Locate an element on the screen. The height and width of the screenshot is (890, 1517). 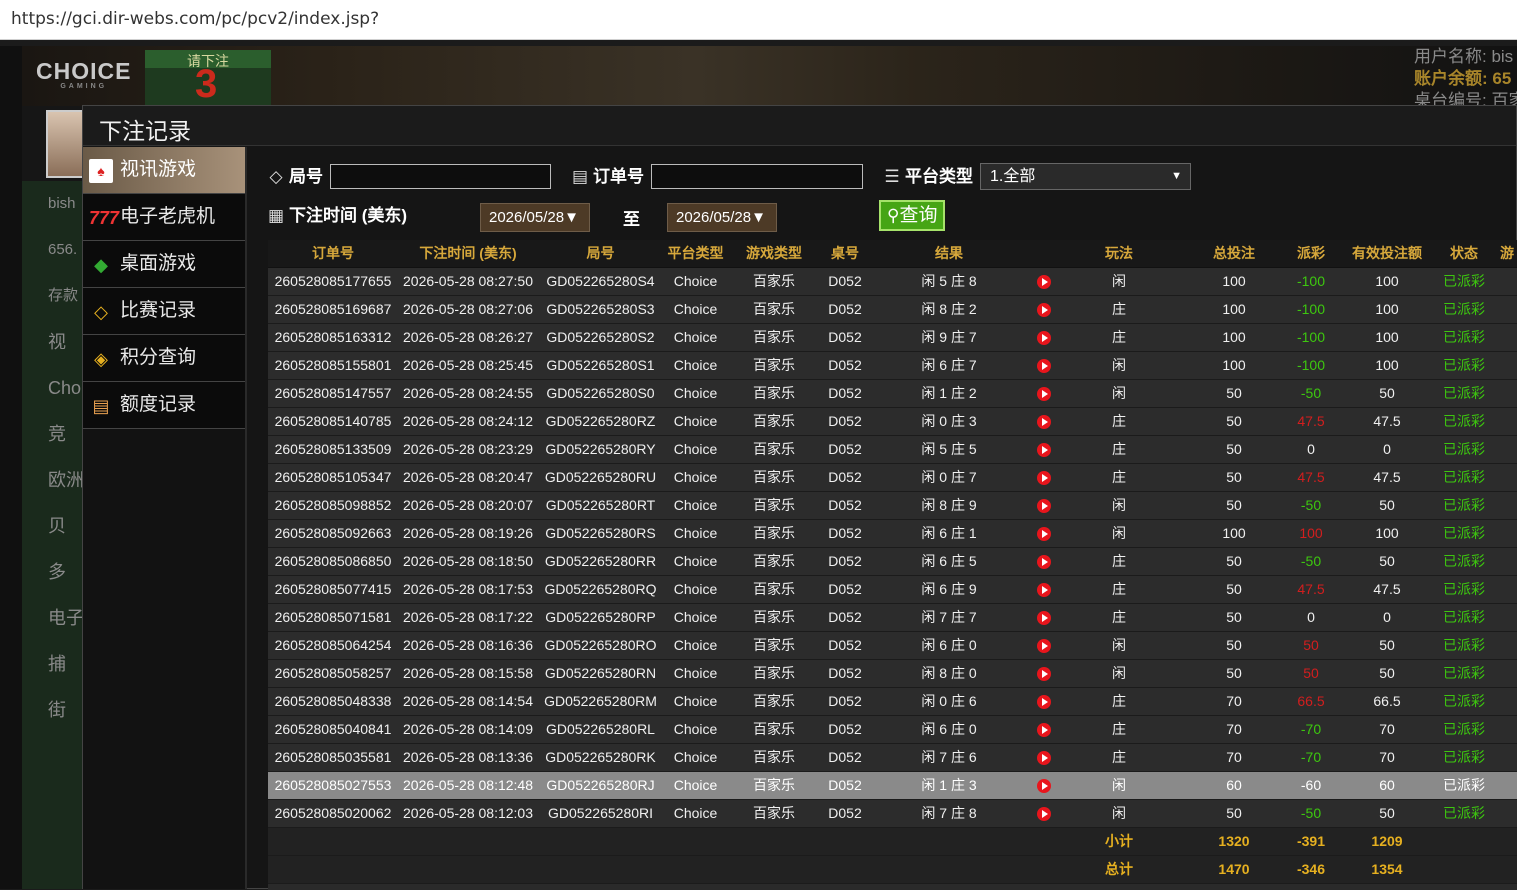
order-id-cell: 260528085105347 is located at coordinates (333, 477).